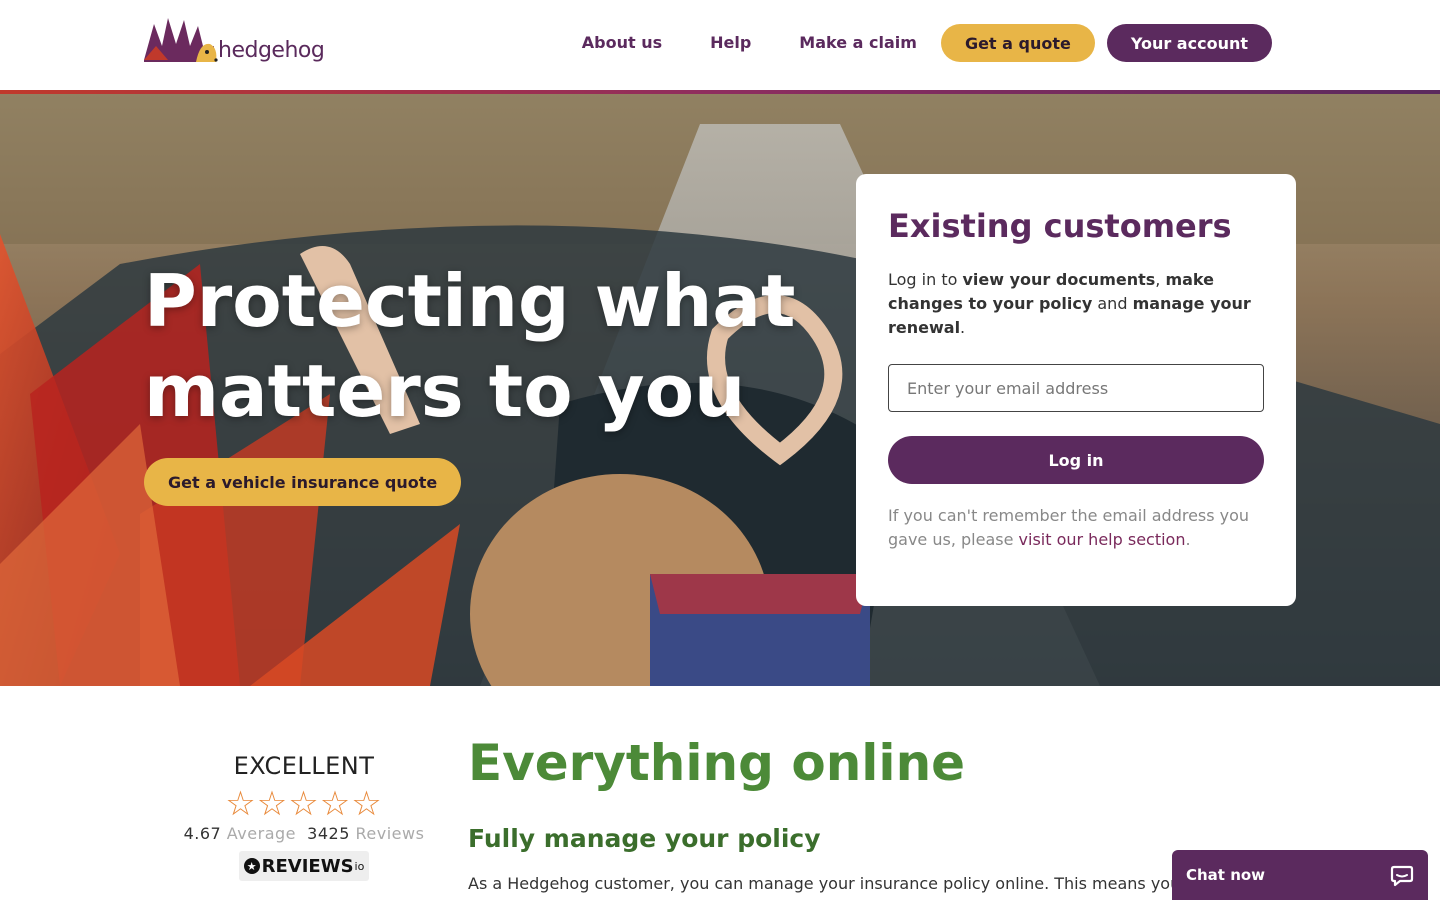 The height and width of the screenshot is (900, 1440). What do you see at coordinates (717, 763) in the screenshot?
I see `everything-online-heading: Everything online` at bounding box center [717, 763].